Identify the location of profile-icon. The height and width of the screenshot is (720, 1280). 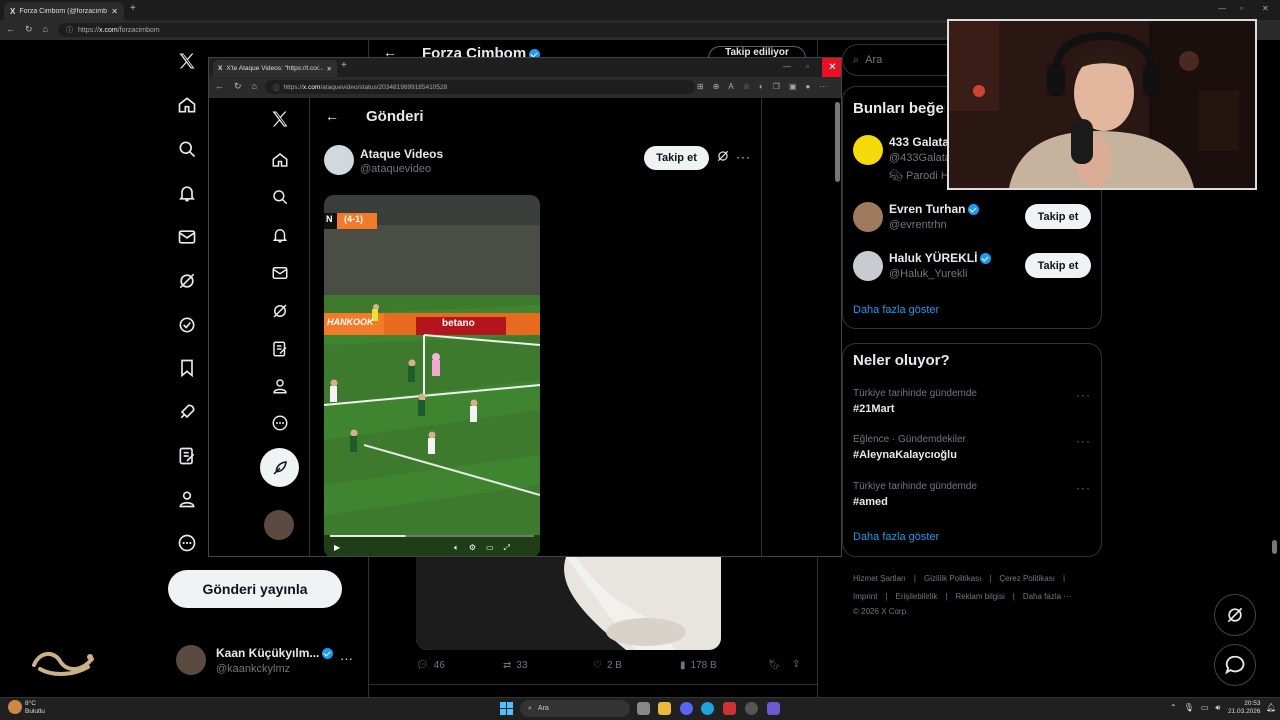
(280, 386).